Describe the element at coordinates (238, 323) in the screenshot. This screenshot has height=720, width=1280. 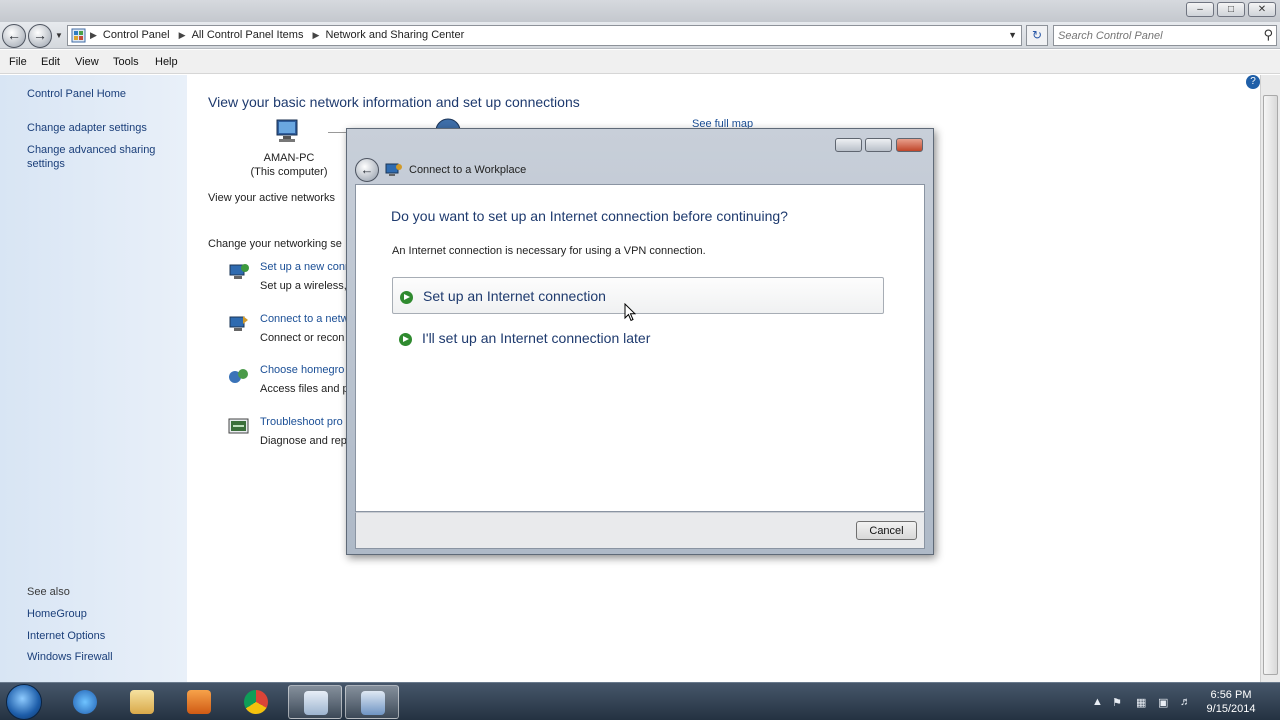
I see `connect-network-icon` at that location.